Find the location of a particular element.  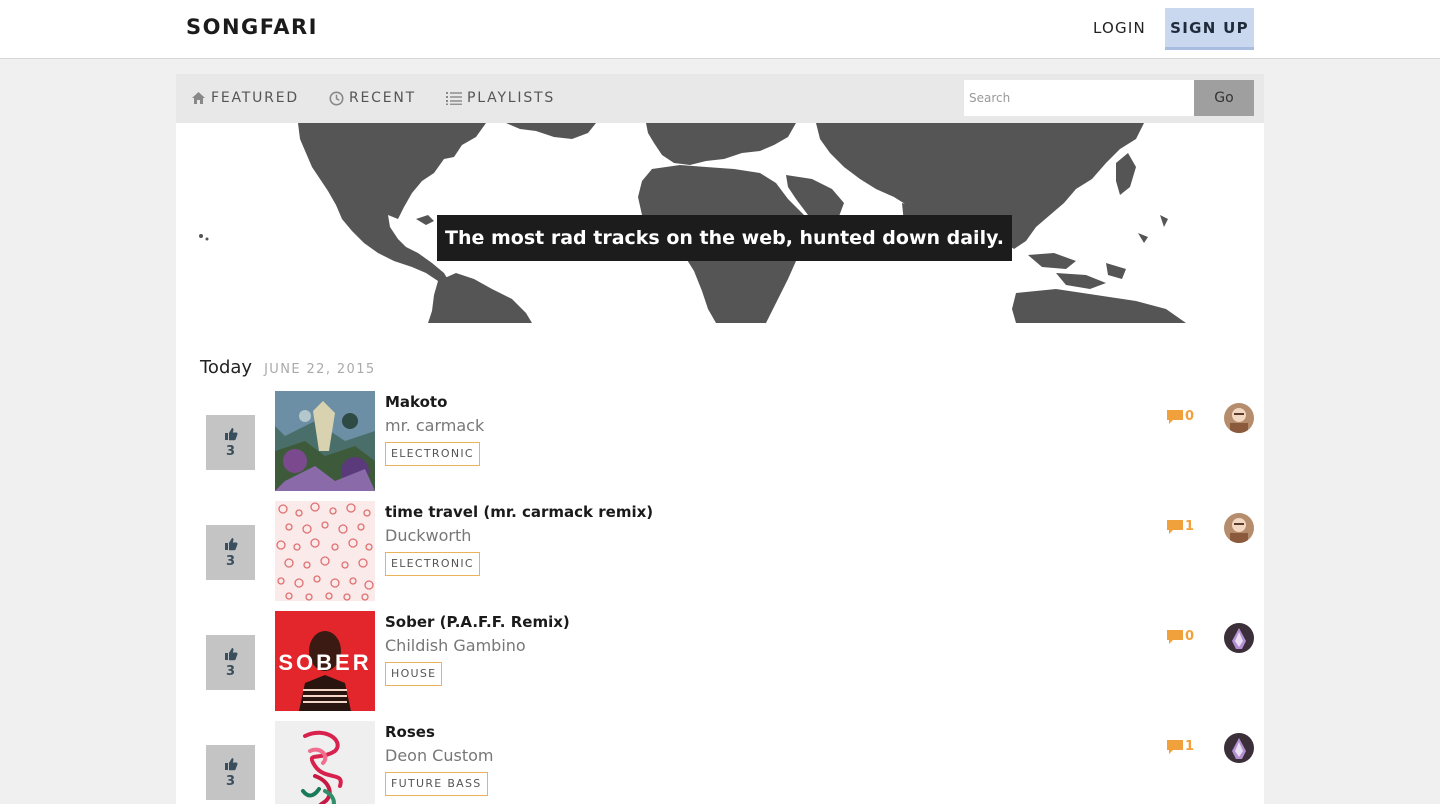

nav-item-recent: RECENT is located at coordinates (372, 98).